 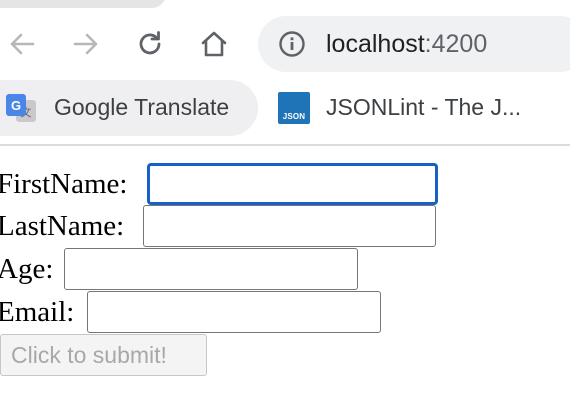 What do you see at coordinates (375, 44) in the screenshot?
I see `url-host: localhost` at bounding box center [375, 44].